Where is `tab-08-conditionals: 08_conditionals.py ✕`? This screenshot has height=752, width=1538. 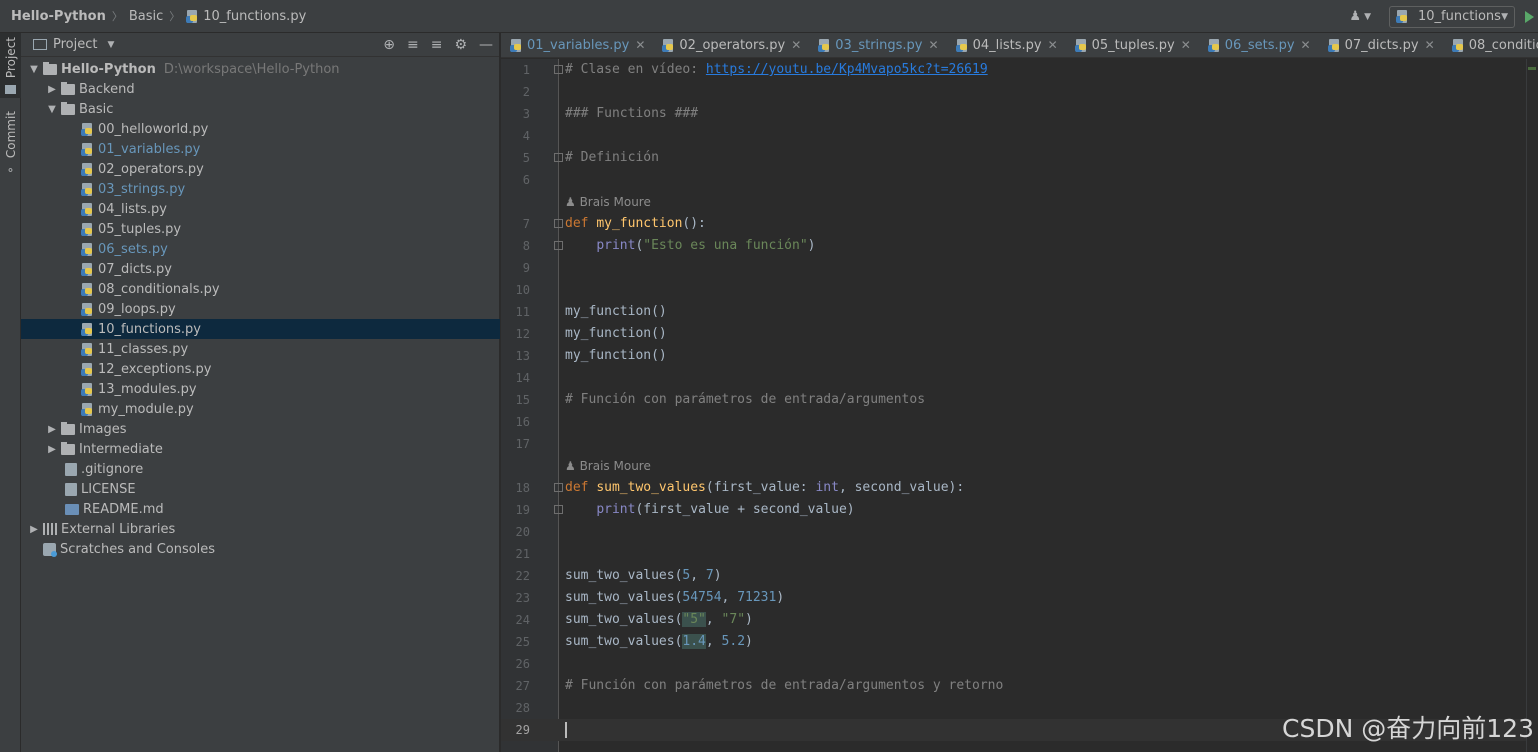
tab-08-conditionals: 08_conditionals.py ✕ is located at coordinates (1490, 45).